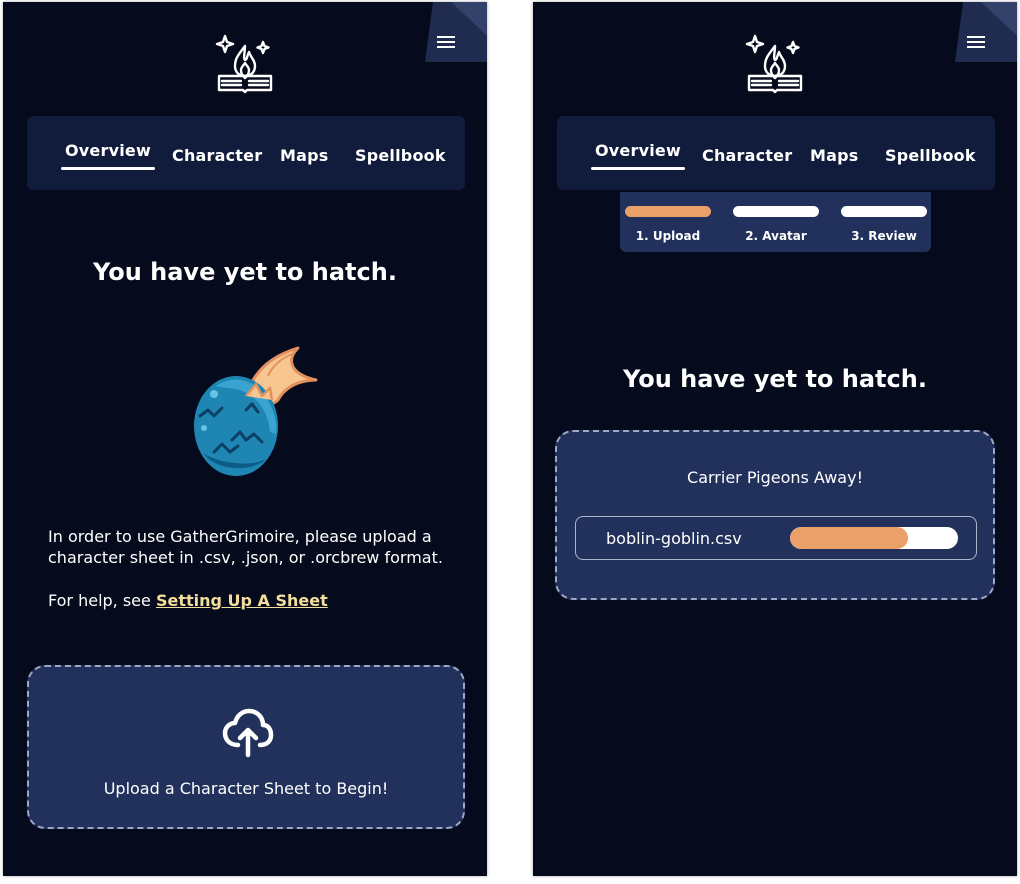  I want to click on setting-up-sheet-link: Setting Up A Sheet, so click(242, 600).